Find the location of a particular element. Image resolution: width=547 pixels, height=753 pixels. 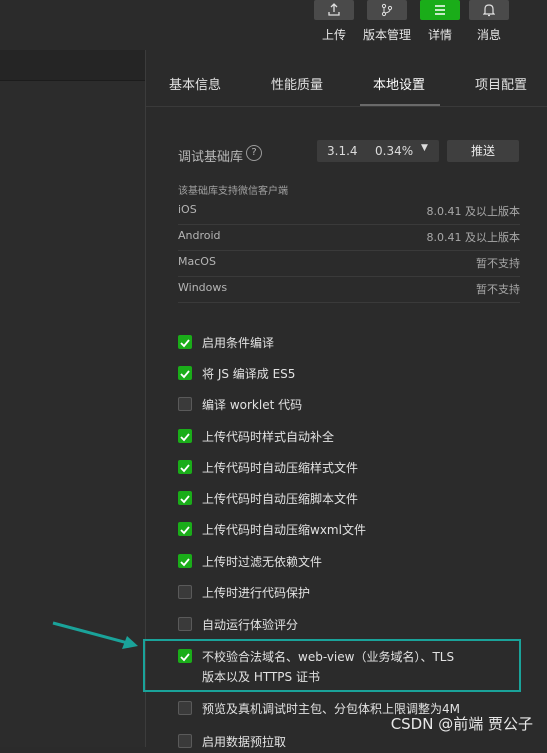

messages-button: 消息 is located at coordinates (489, 21).